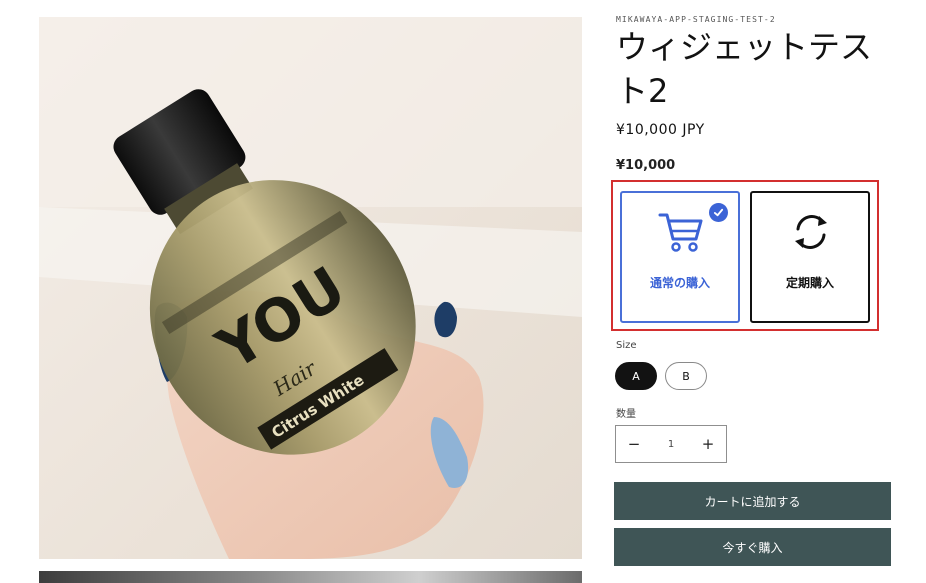  What do you see at coordinates (752, 547) in the screenshot?
I see `buy-now-button: 今すぐ購入` at bounding box center [752, 547].